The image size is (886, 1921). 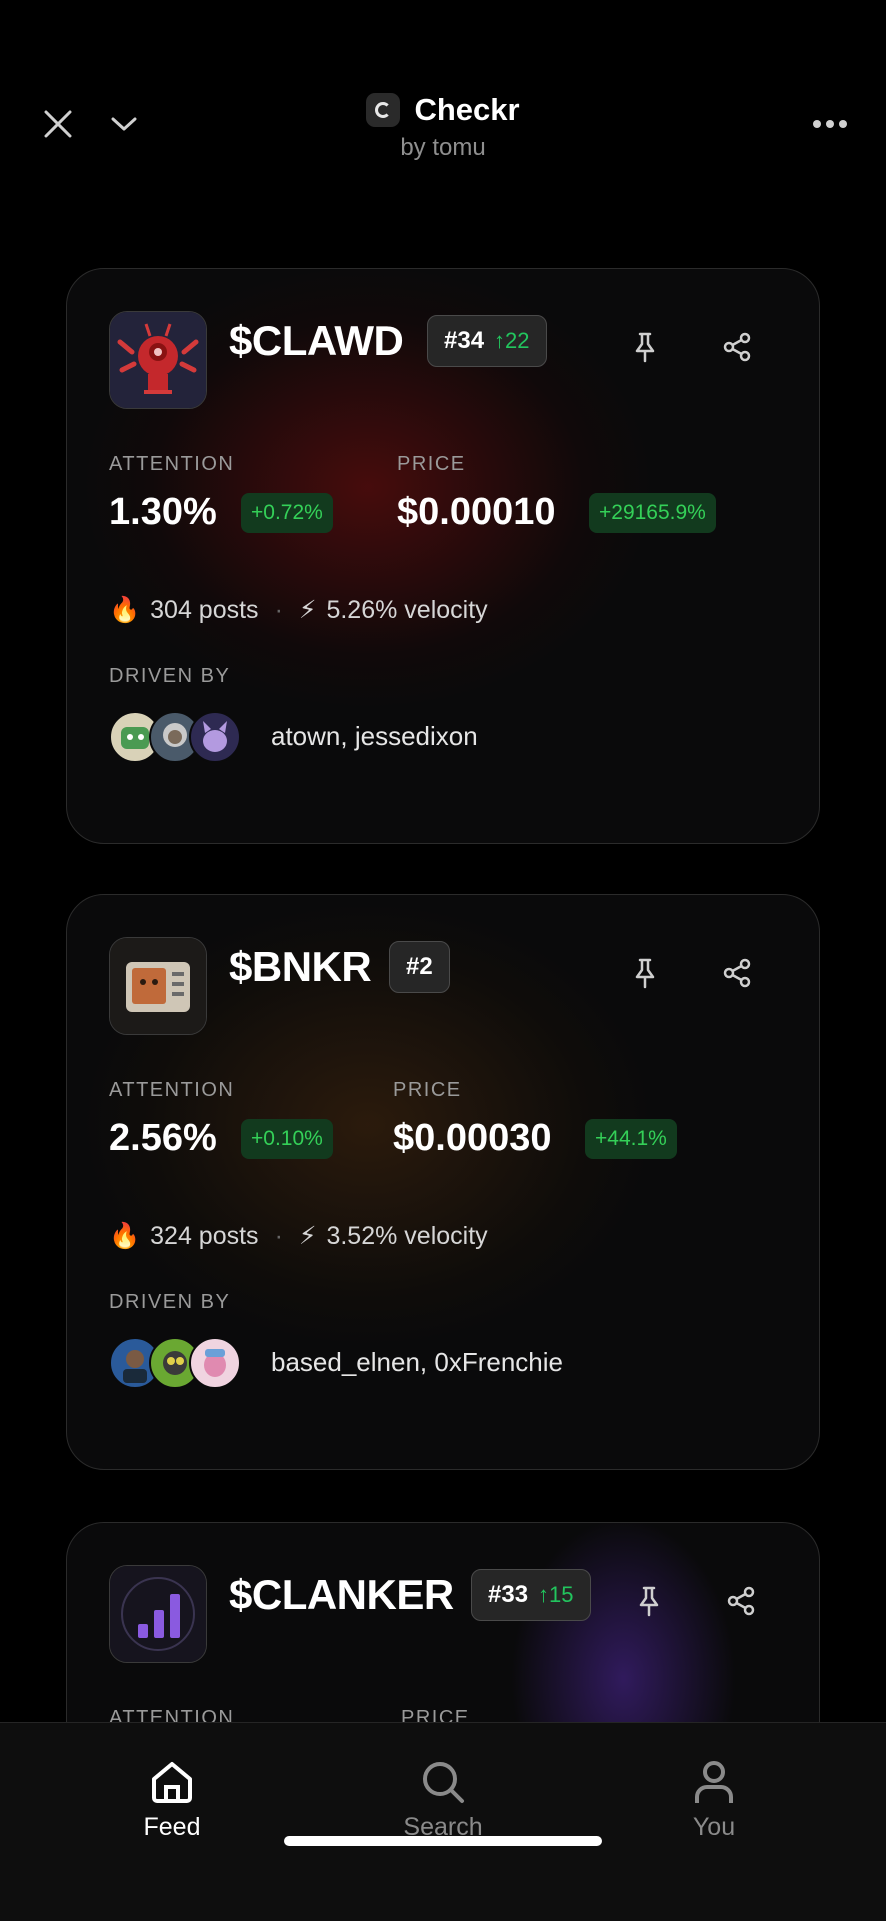 I want to click on app-header: Checkr by tomu, so click(x=443, y=100).